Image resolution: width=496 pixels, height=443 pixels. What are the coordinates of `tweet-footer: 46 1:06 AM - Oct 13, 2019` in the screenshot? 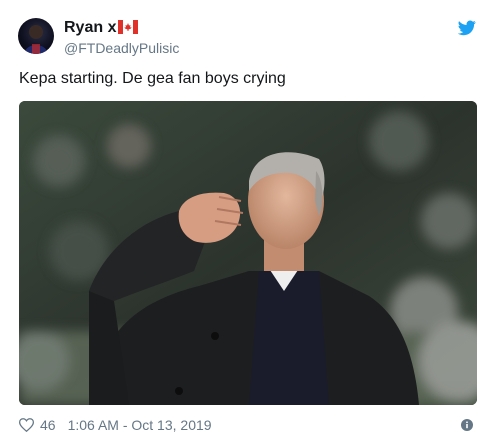 It's located at (115, 425).